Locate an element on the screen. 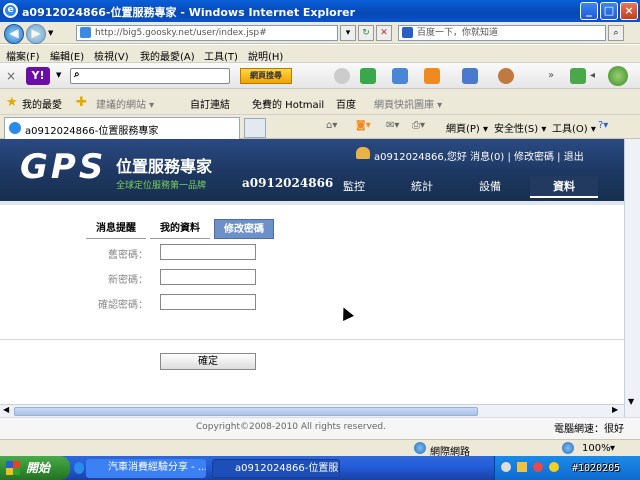 Image resolution: width=640 pixels, height=480 pixels. home-icon: ⌂▾ is located at coordinates (331, 125).